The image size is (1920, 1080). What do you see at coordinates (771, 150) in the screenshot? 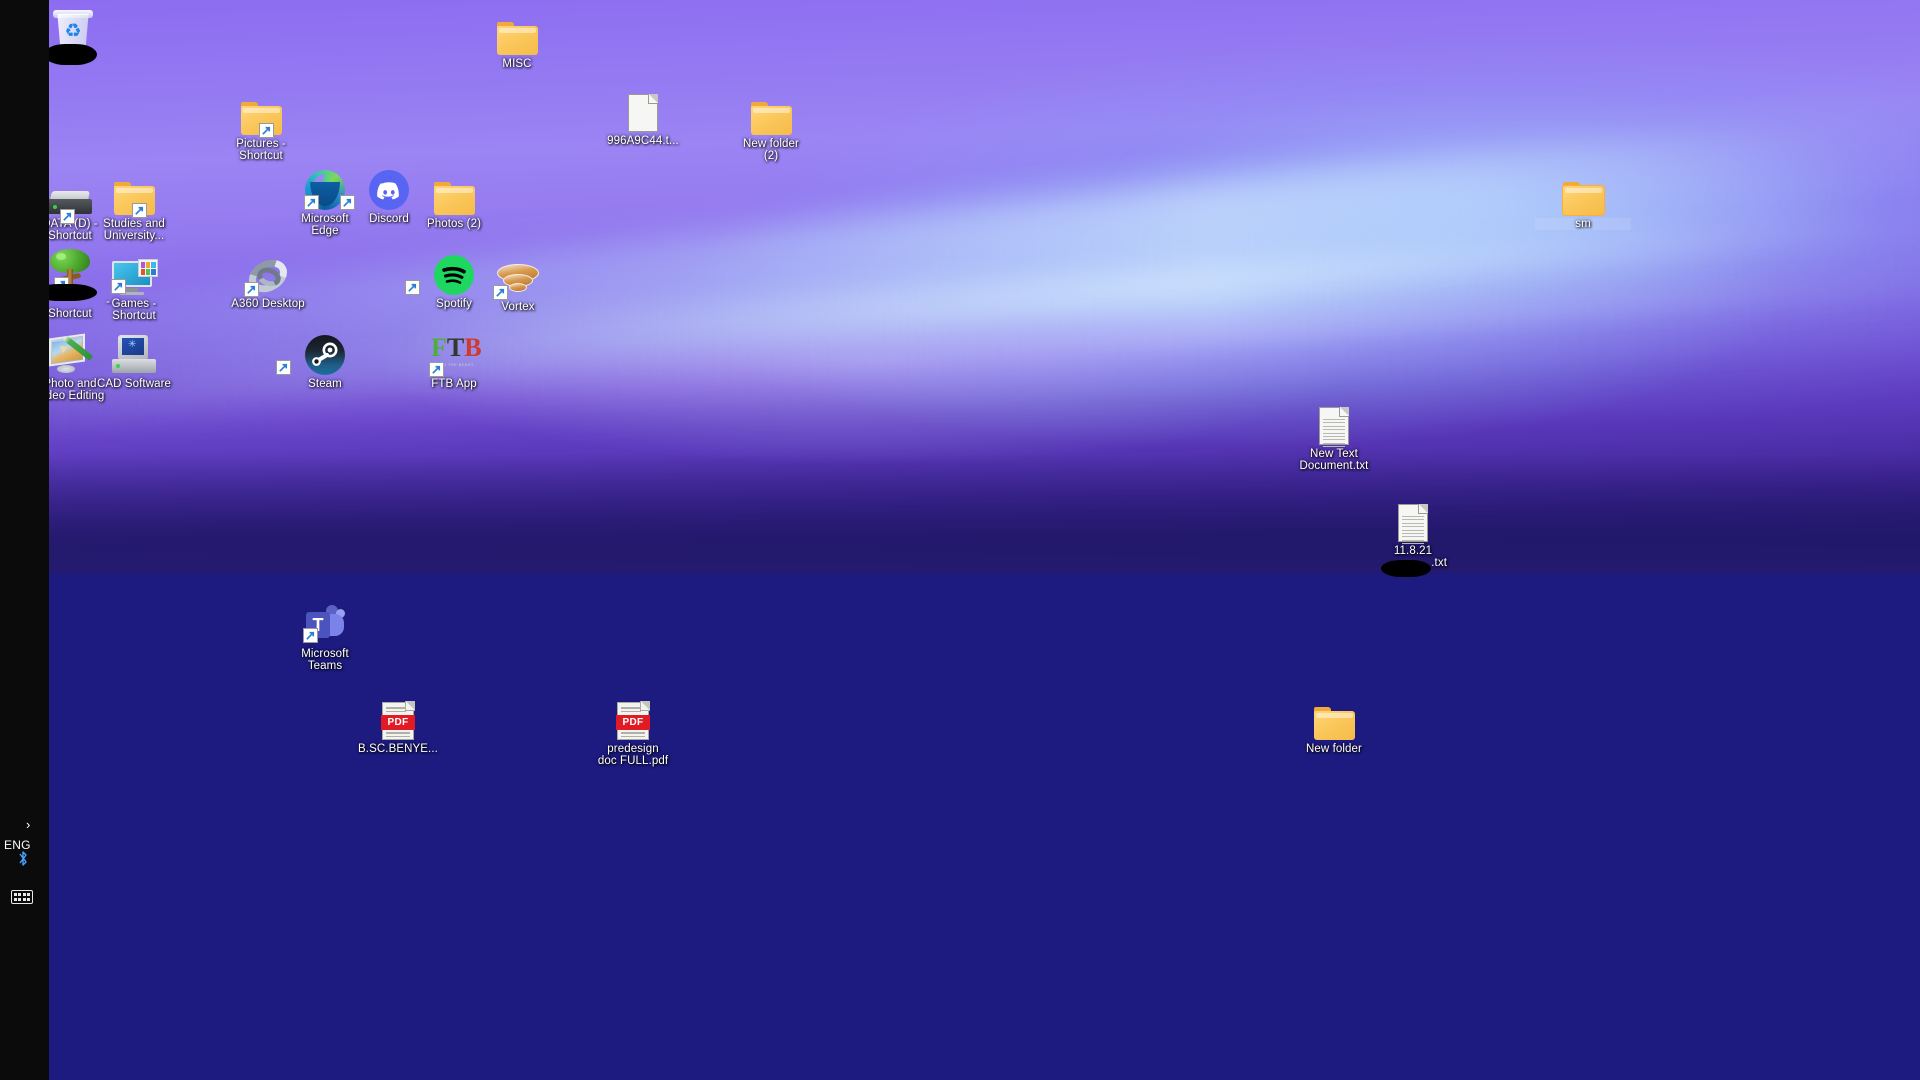
I see `desktop-icon-label: New folder (2)` at bounding box center [771, 150].